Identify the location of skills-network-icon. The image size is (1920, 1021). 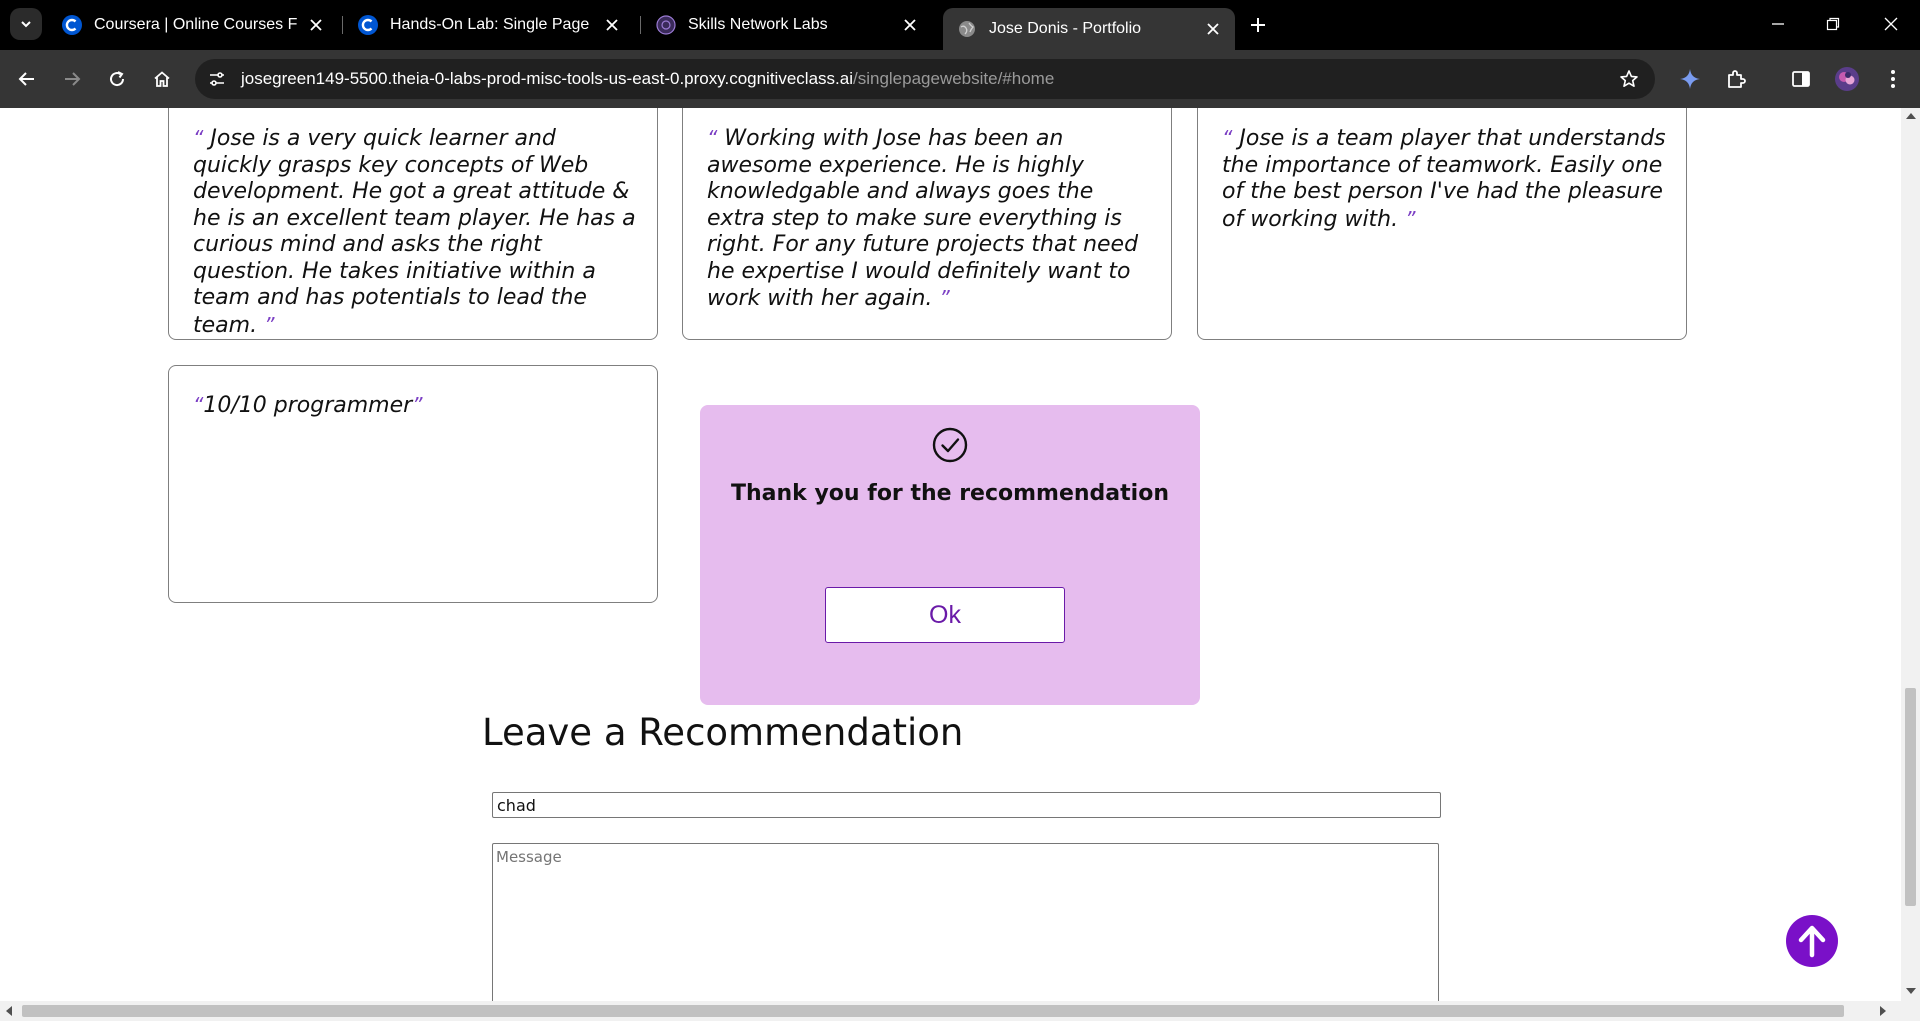
(666, 25).